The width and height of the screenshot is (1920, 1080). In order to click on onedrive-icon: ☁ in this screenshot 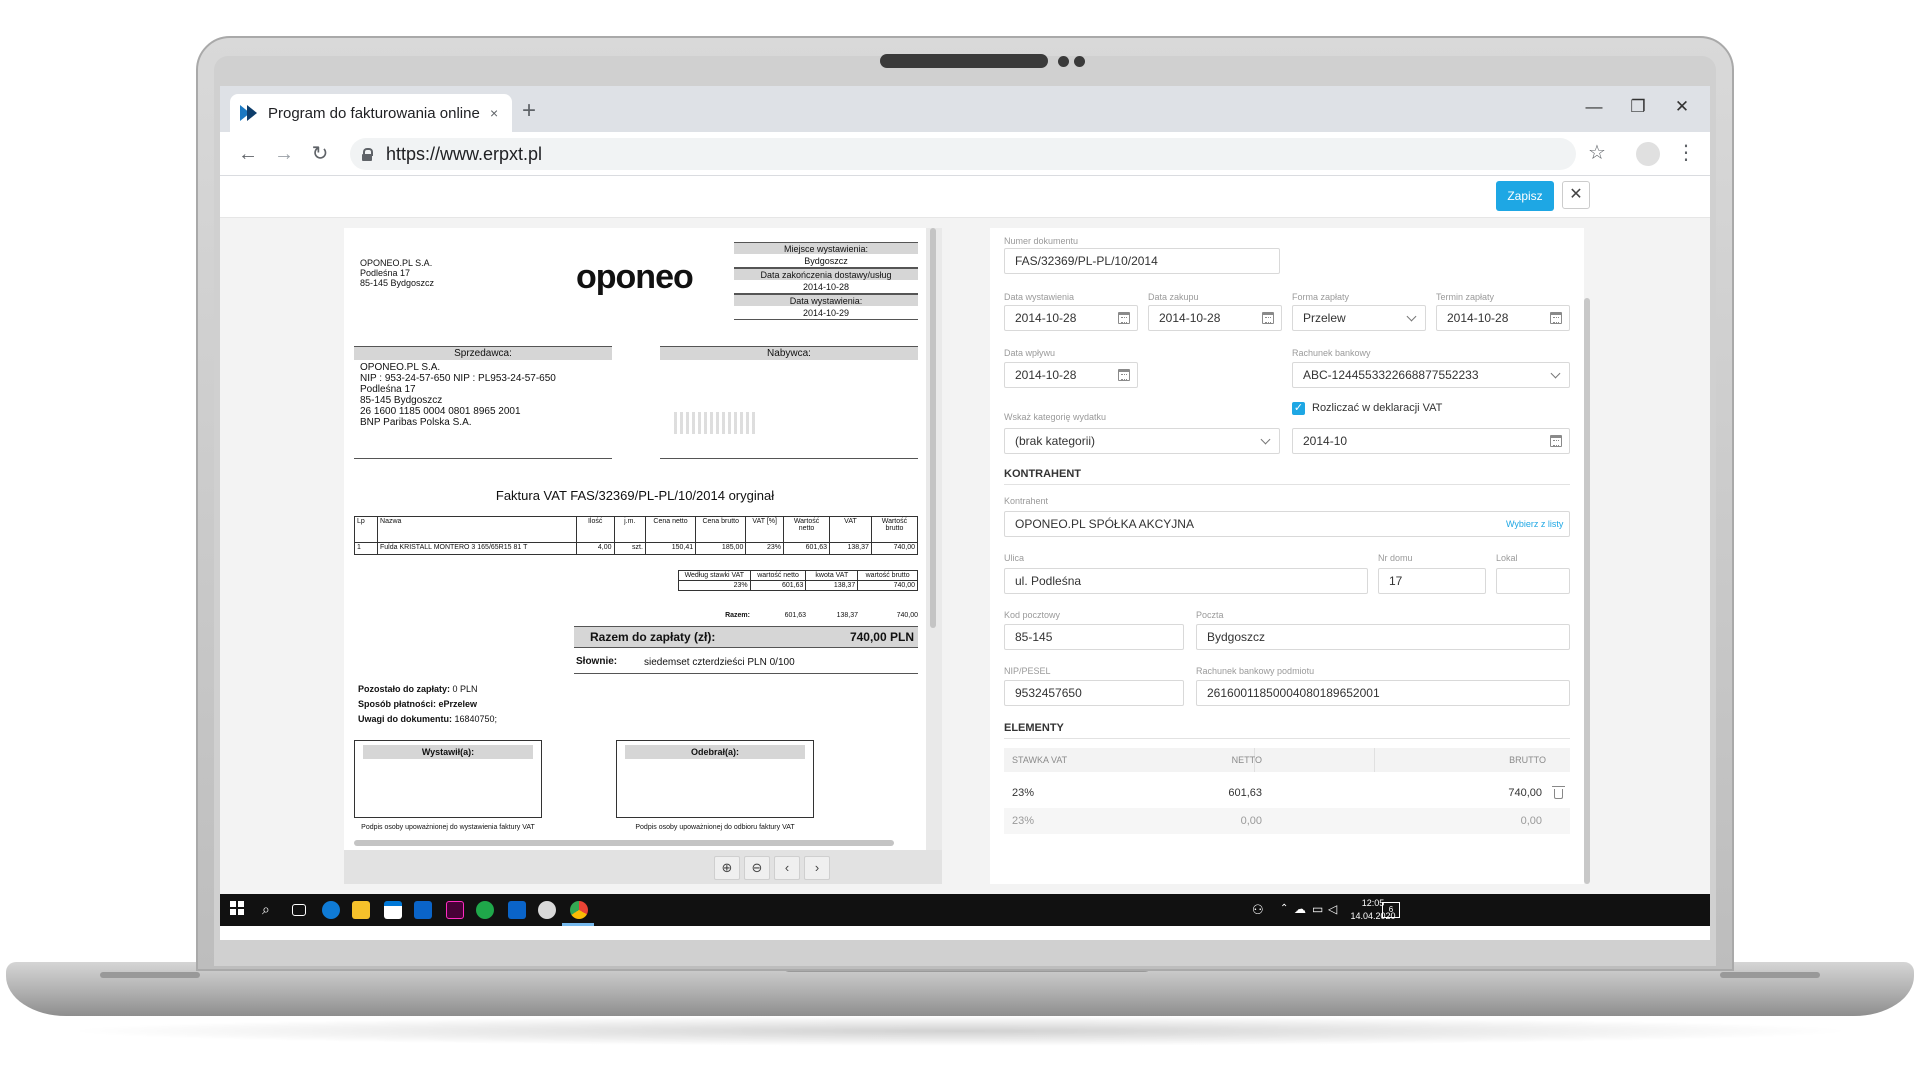, I will do `click(1300, 909)`.